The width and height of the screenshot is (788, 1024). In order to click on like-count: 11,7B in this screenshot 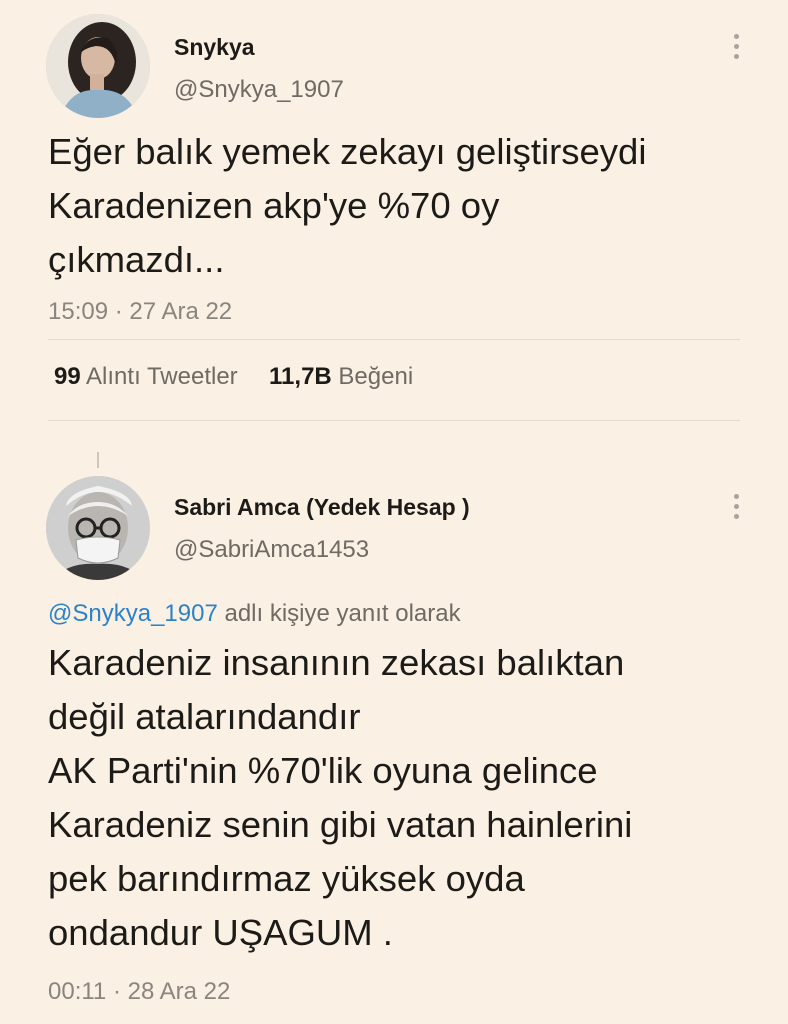, I will do `click(300, 376)`.